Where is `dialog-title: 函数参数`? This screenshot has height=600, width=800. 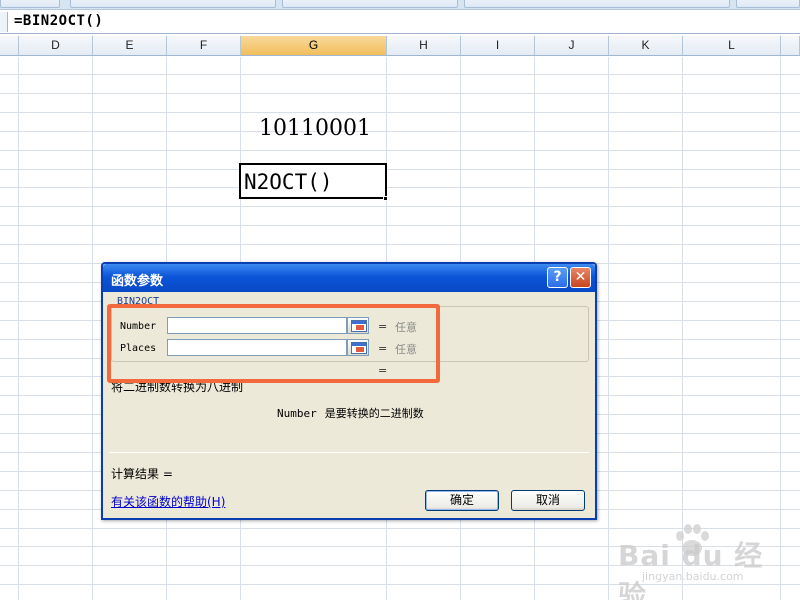 dialog-title: 函数参数 is located at coordinates (137, 281).